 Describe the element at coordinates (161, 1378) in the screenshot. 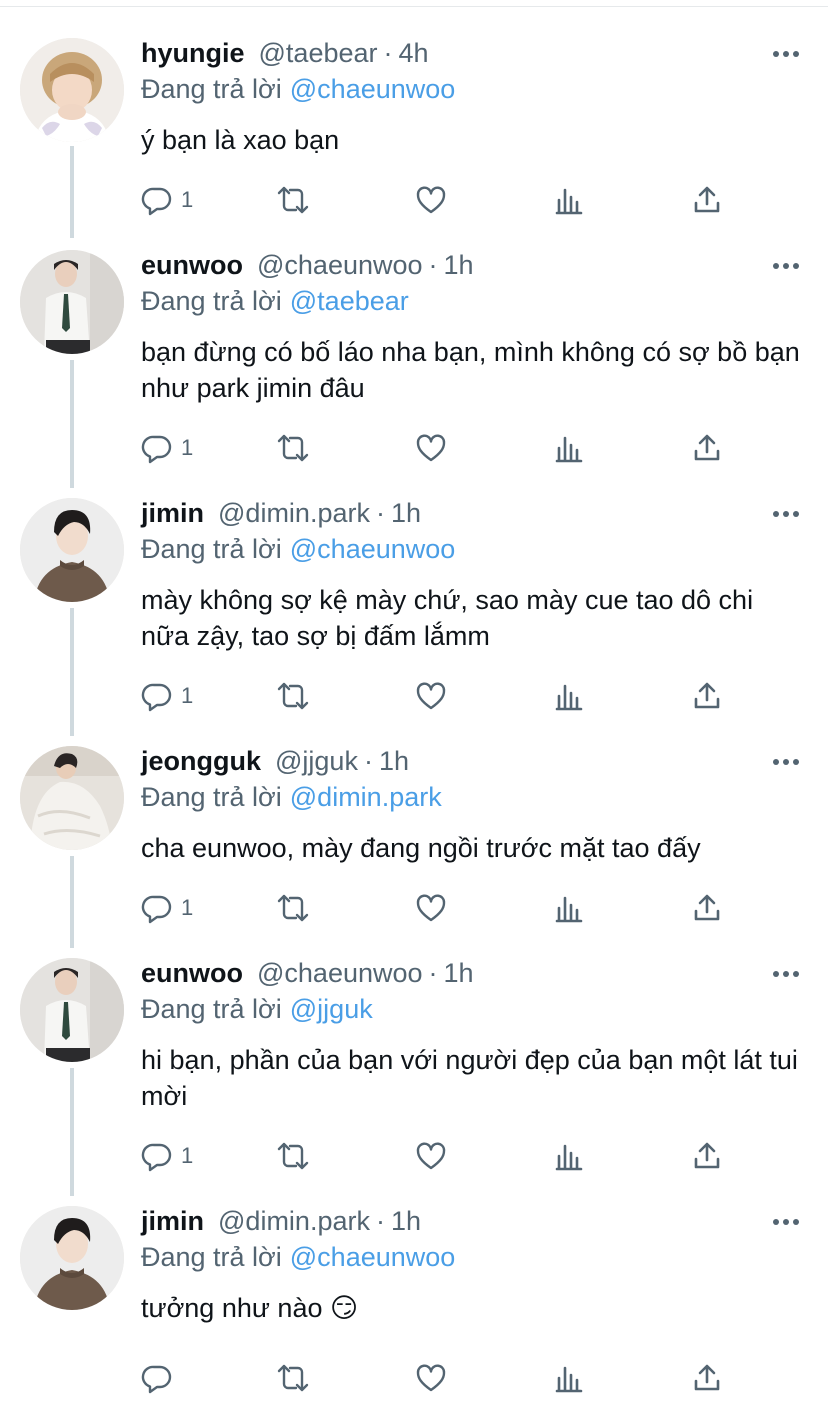

I see `reply-button` at that location.